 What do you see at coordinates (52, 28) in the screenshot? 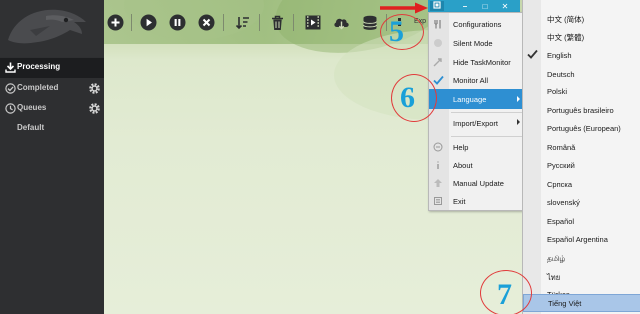
I see `eagle-logo` at bounding box center [52, 28].